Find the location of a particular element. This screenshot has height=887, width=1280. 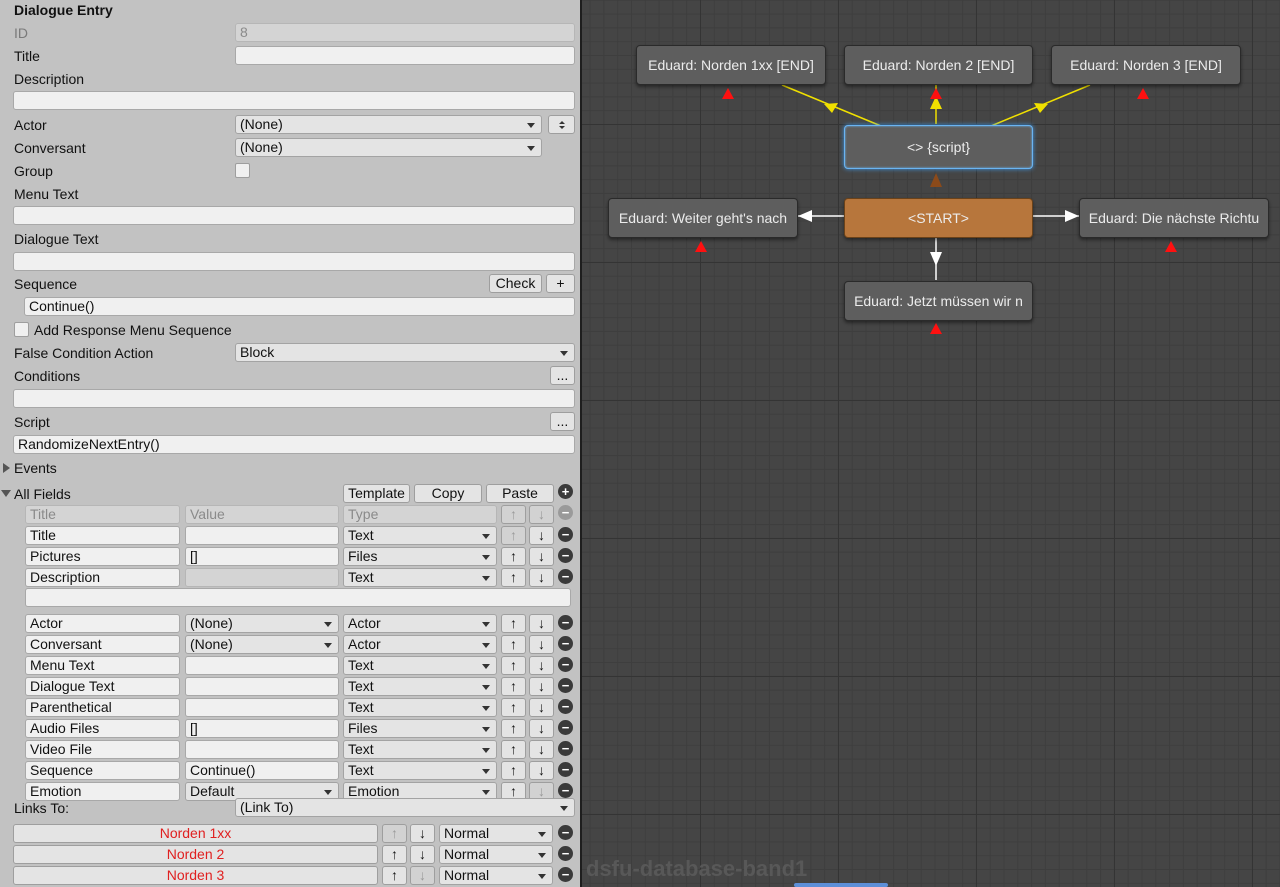

link-target-button: Norden 2 is located at coordinates (195, 854).